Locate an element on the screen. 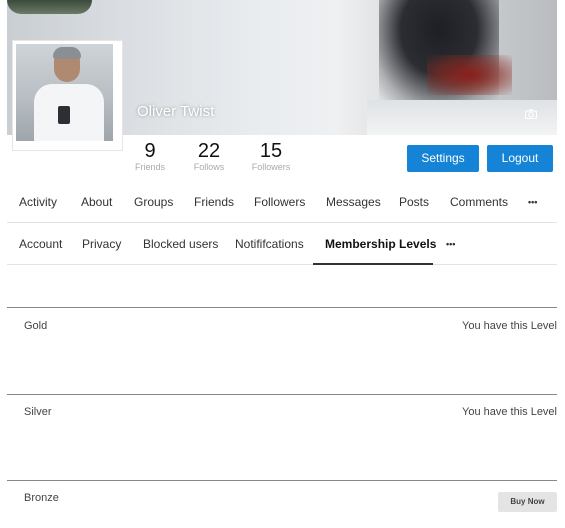  buy-now-button: Buy Now is located at coordinates (527, 502).